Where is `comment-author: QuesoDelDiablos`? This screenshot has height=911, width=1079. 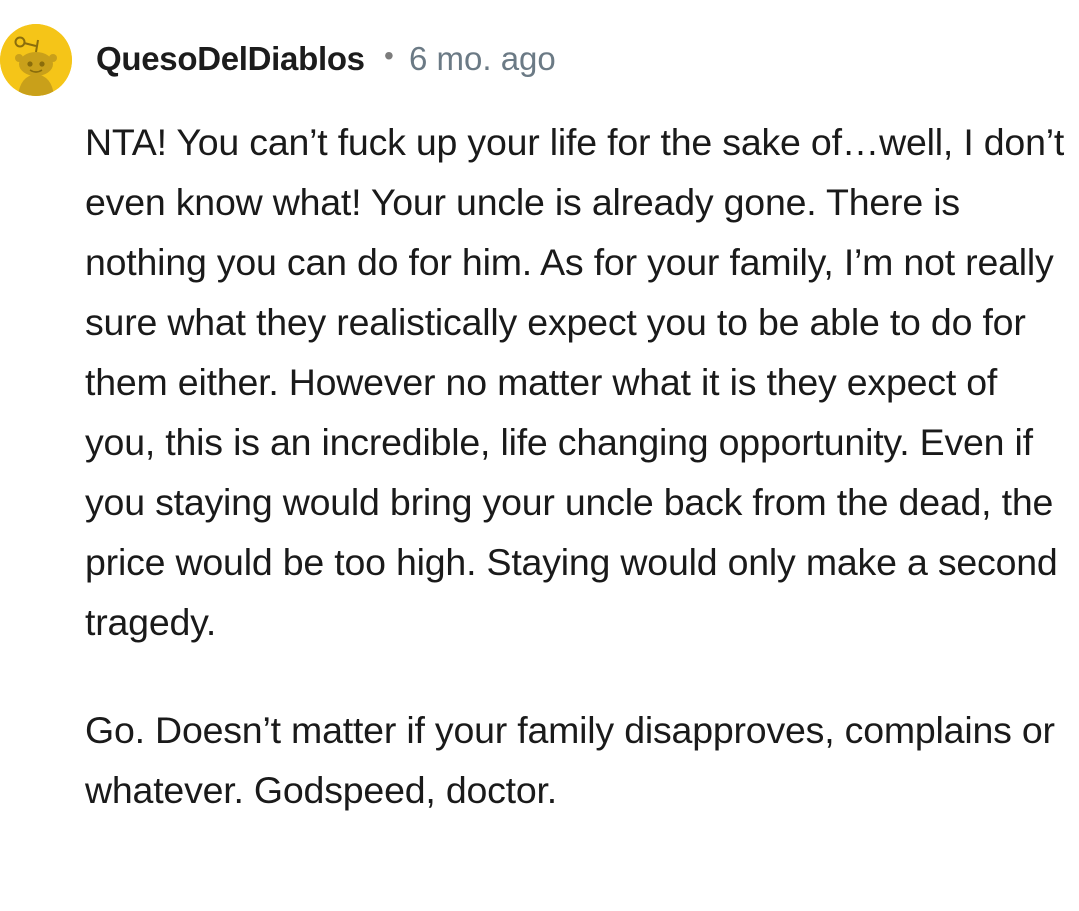 comment-author: QuesoDelDiablos is located at coordinates (230, 59).